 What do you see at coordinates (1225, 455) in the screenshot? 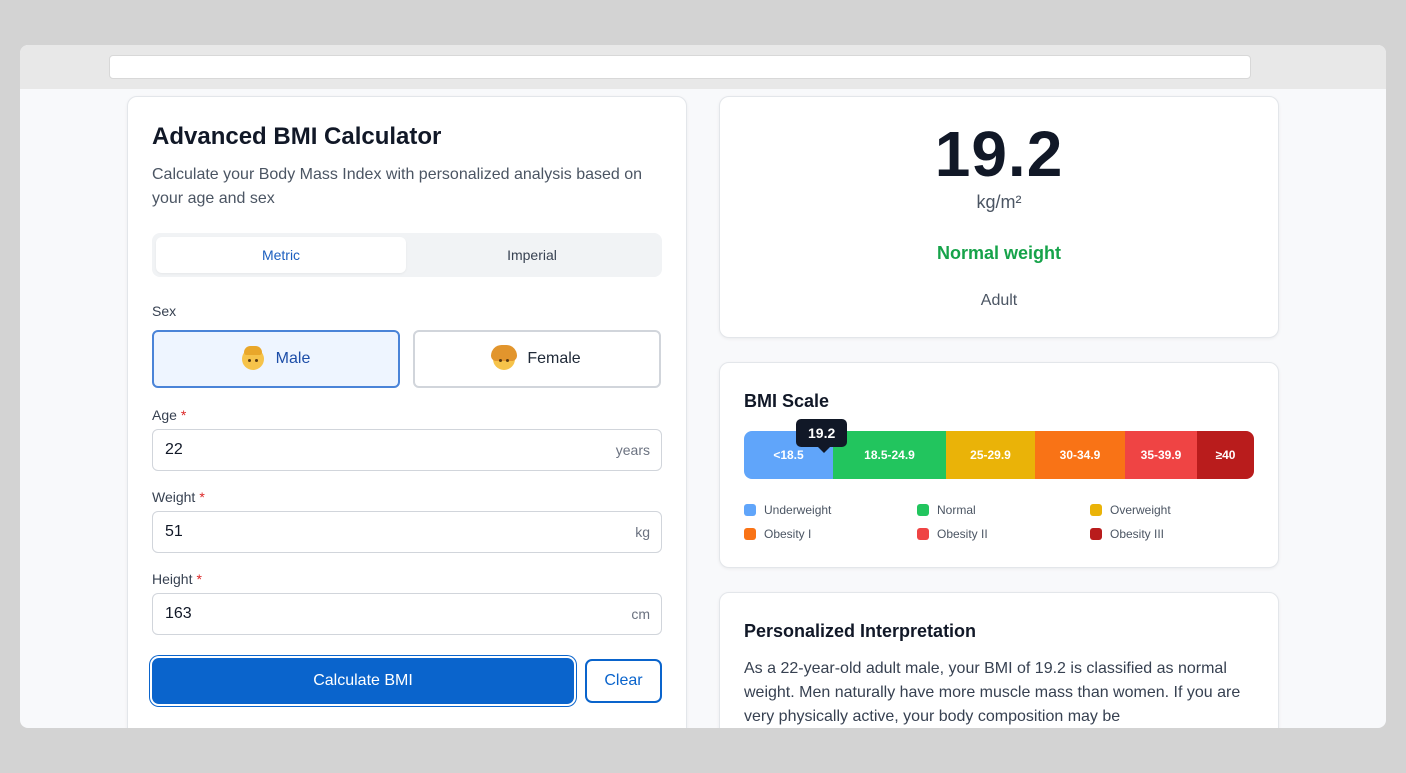
I see `scale-segment-obesity-3: ≥40` at bounding box center [1225, 455].